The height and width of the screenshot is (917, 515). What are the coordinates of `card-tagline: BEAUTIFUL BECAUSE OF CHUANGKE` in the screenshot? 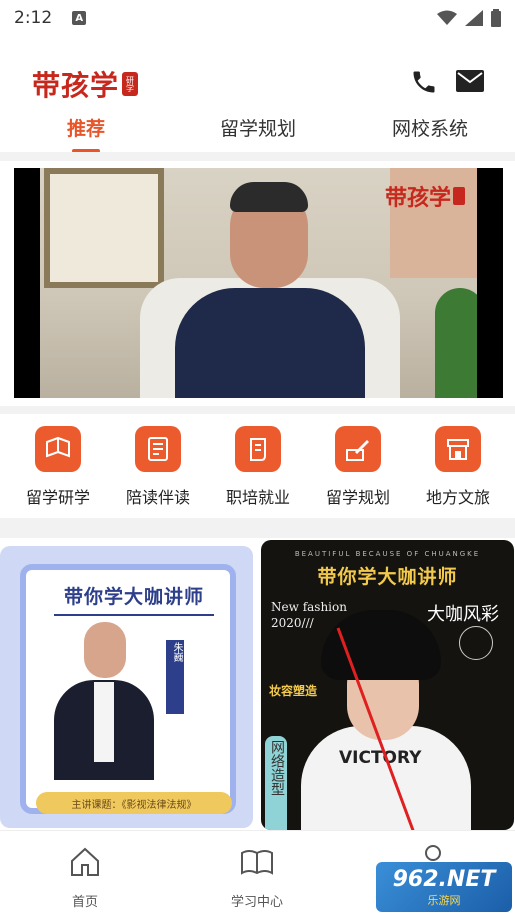 It's located at (387, 554).